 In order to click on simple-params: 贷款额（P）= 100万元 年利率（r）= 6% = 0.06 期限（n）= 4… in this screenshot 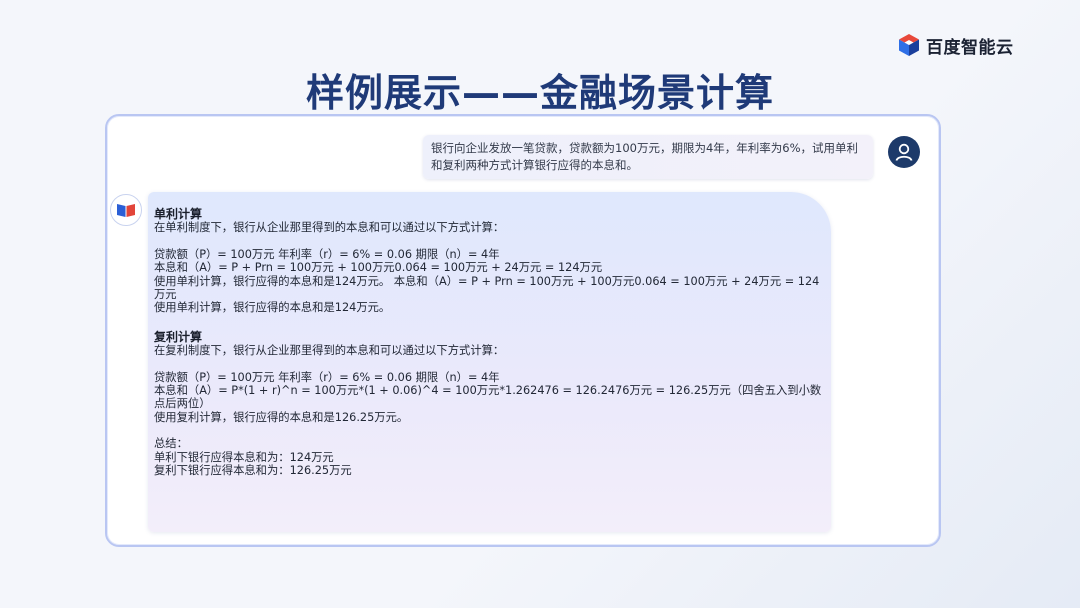, I will do `click(327, 254)`.